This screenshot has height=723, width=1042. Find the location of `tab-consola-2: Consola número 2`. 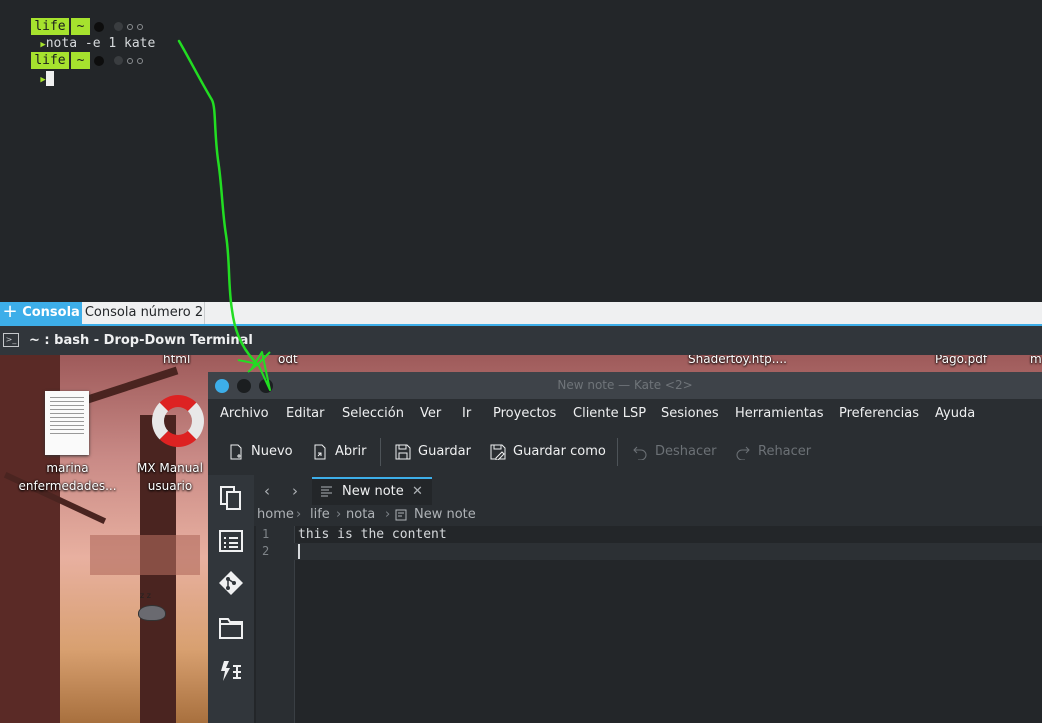

tab-consola-2: Consola número 2 is located at coordinates (144, 313).